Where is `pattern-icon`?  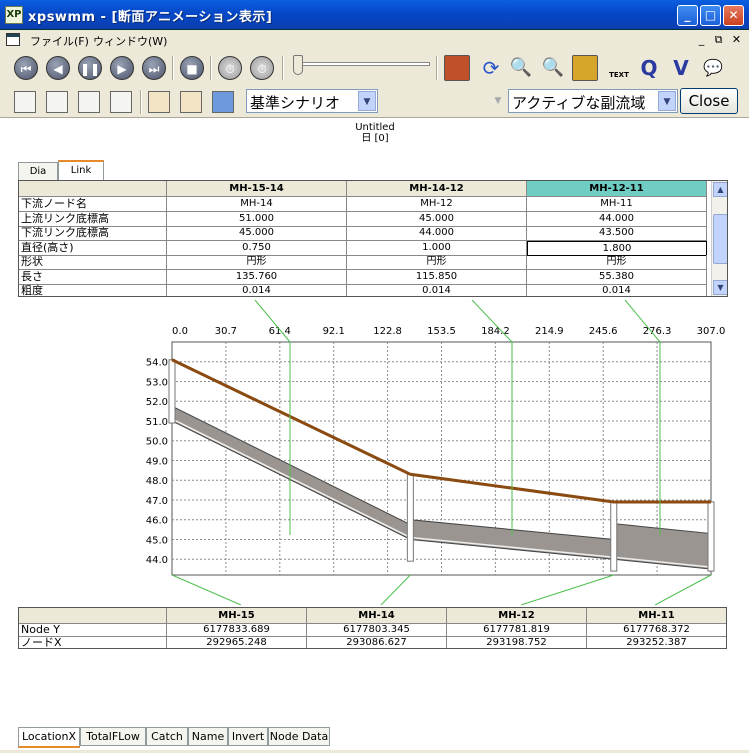
pattern-icon is located at coordinates (457, 68).